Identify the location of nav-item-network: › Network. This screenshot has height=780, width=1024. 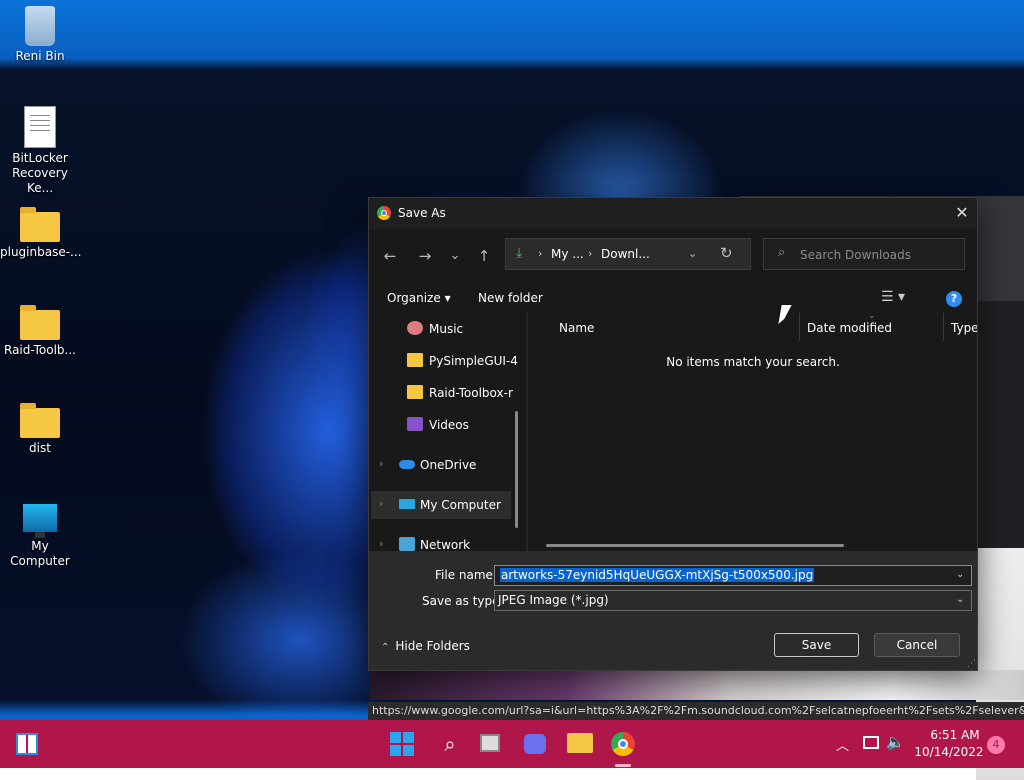
(441, 541).